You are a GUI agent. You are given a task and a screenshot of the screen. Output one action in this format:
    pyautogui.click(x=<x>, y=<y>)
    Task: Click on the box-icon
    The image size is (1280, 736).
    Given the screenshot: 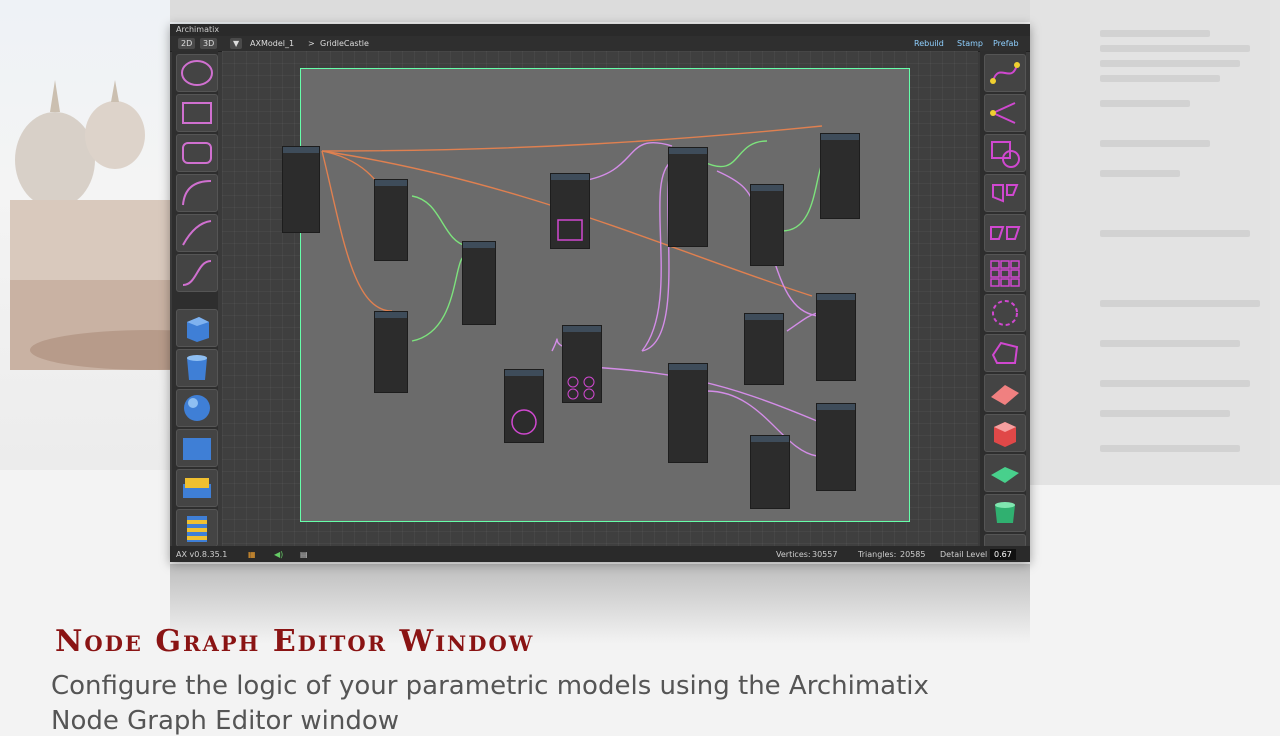 What is the action you would take?
    pyautogui.click(x=1005, y=433)
    